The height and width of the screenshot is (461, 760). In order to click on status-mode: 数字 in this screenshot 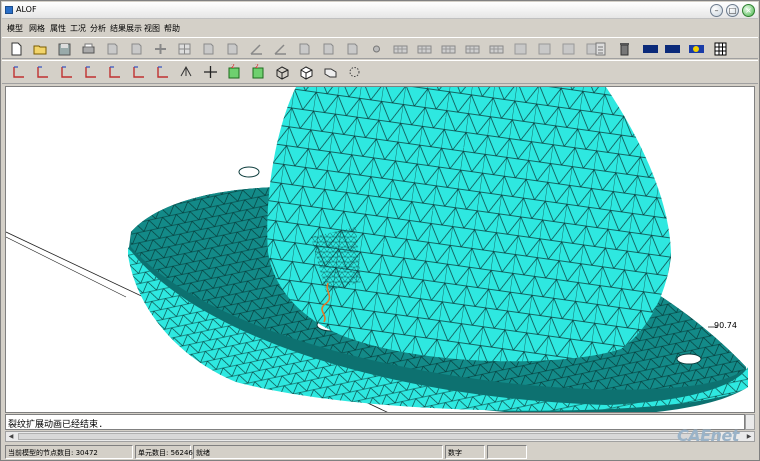, I will do `click(465, 452)`.